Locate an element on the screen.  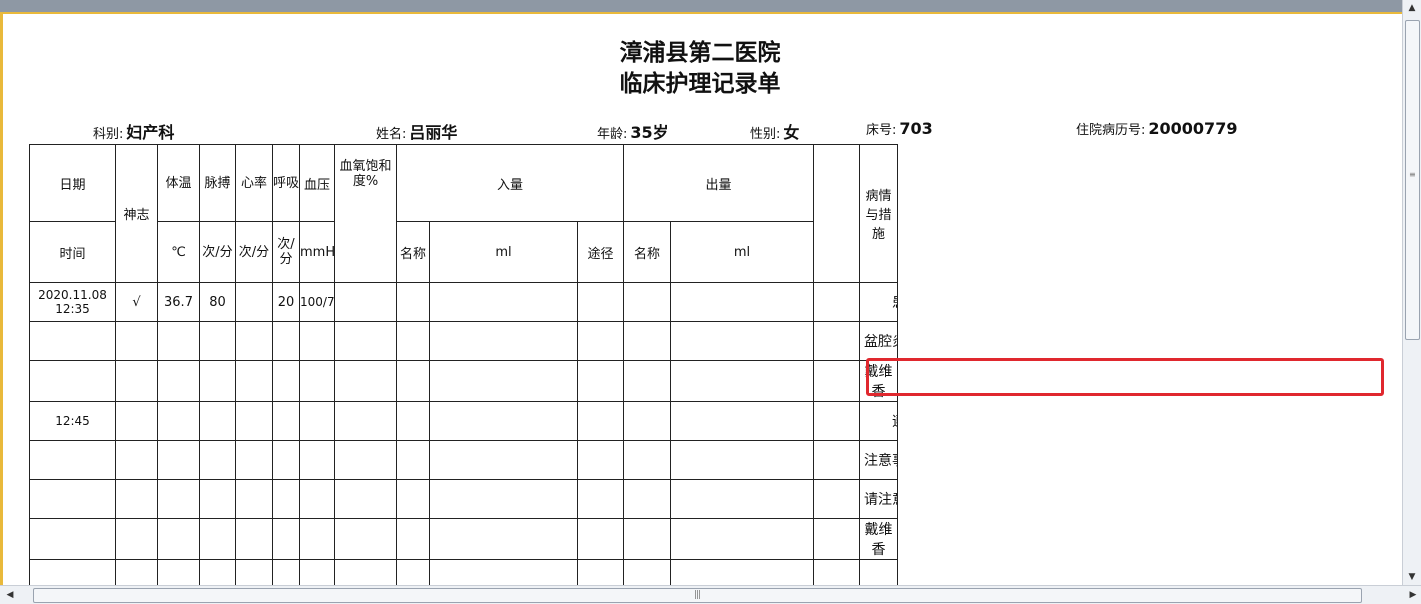
header-resp: 呼吸 is located at coordinates (286, 183).